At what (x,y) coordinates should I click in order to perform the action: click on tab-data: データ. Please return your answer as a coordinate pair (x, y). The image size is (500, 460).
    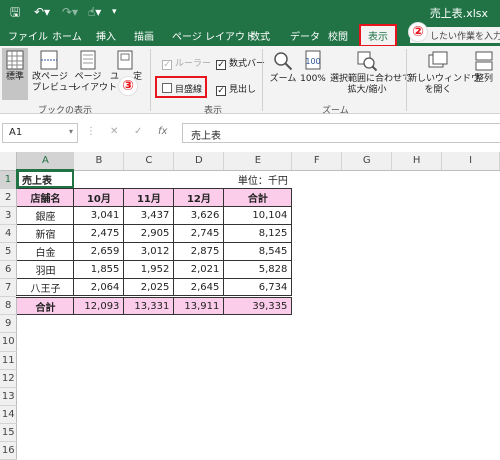
    Looking at the image, I should click on (305, 35).